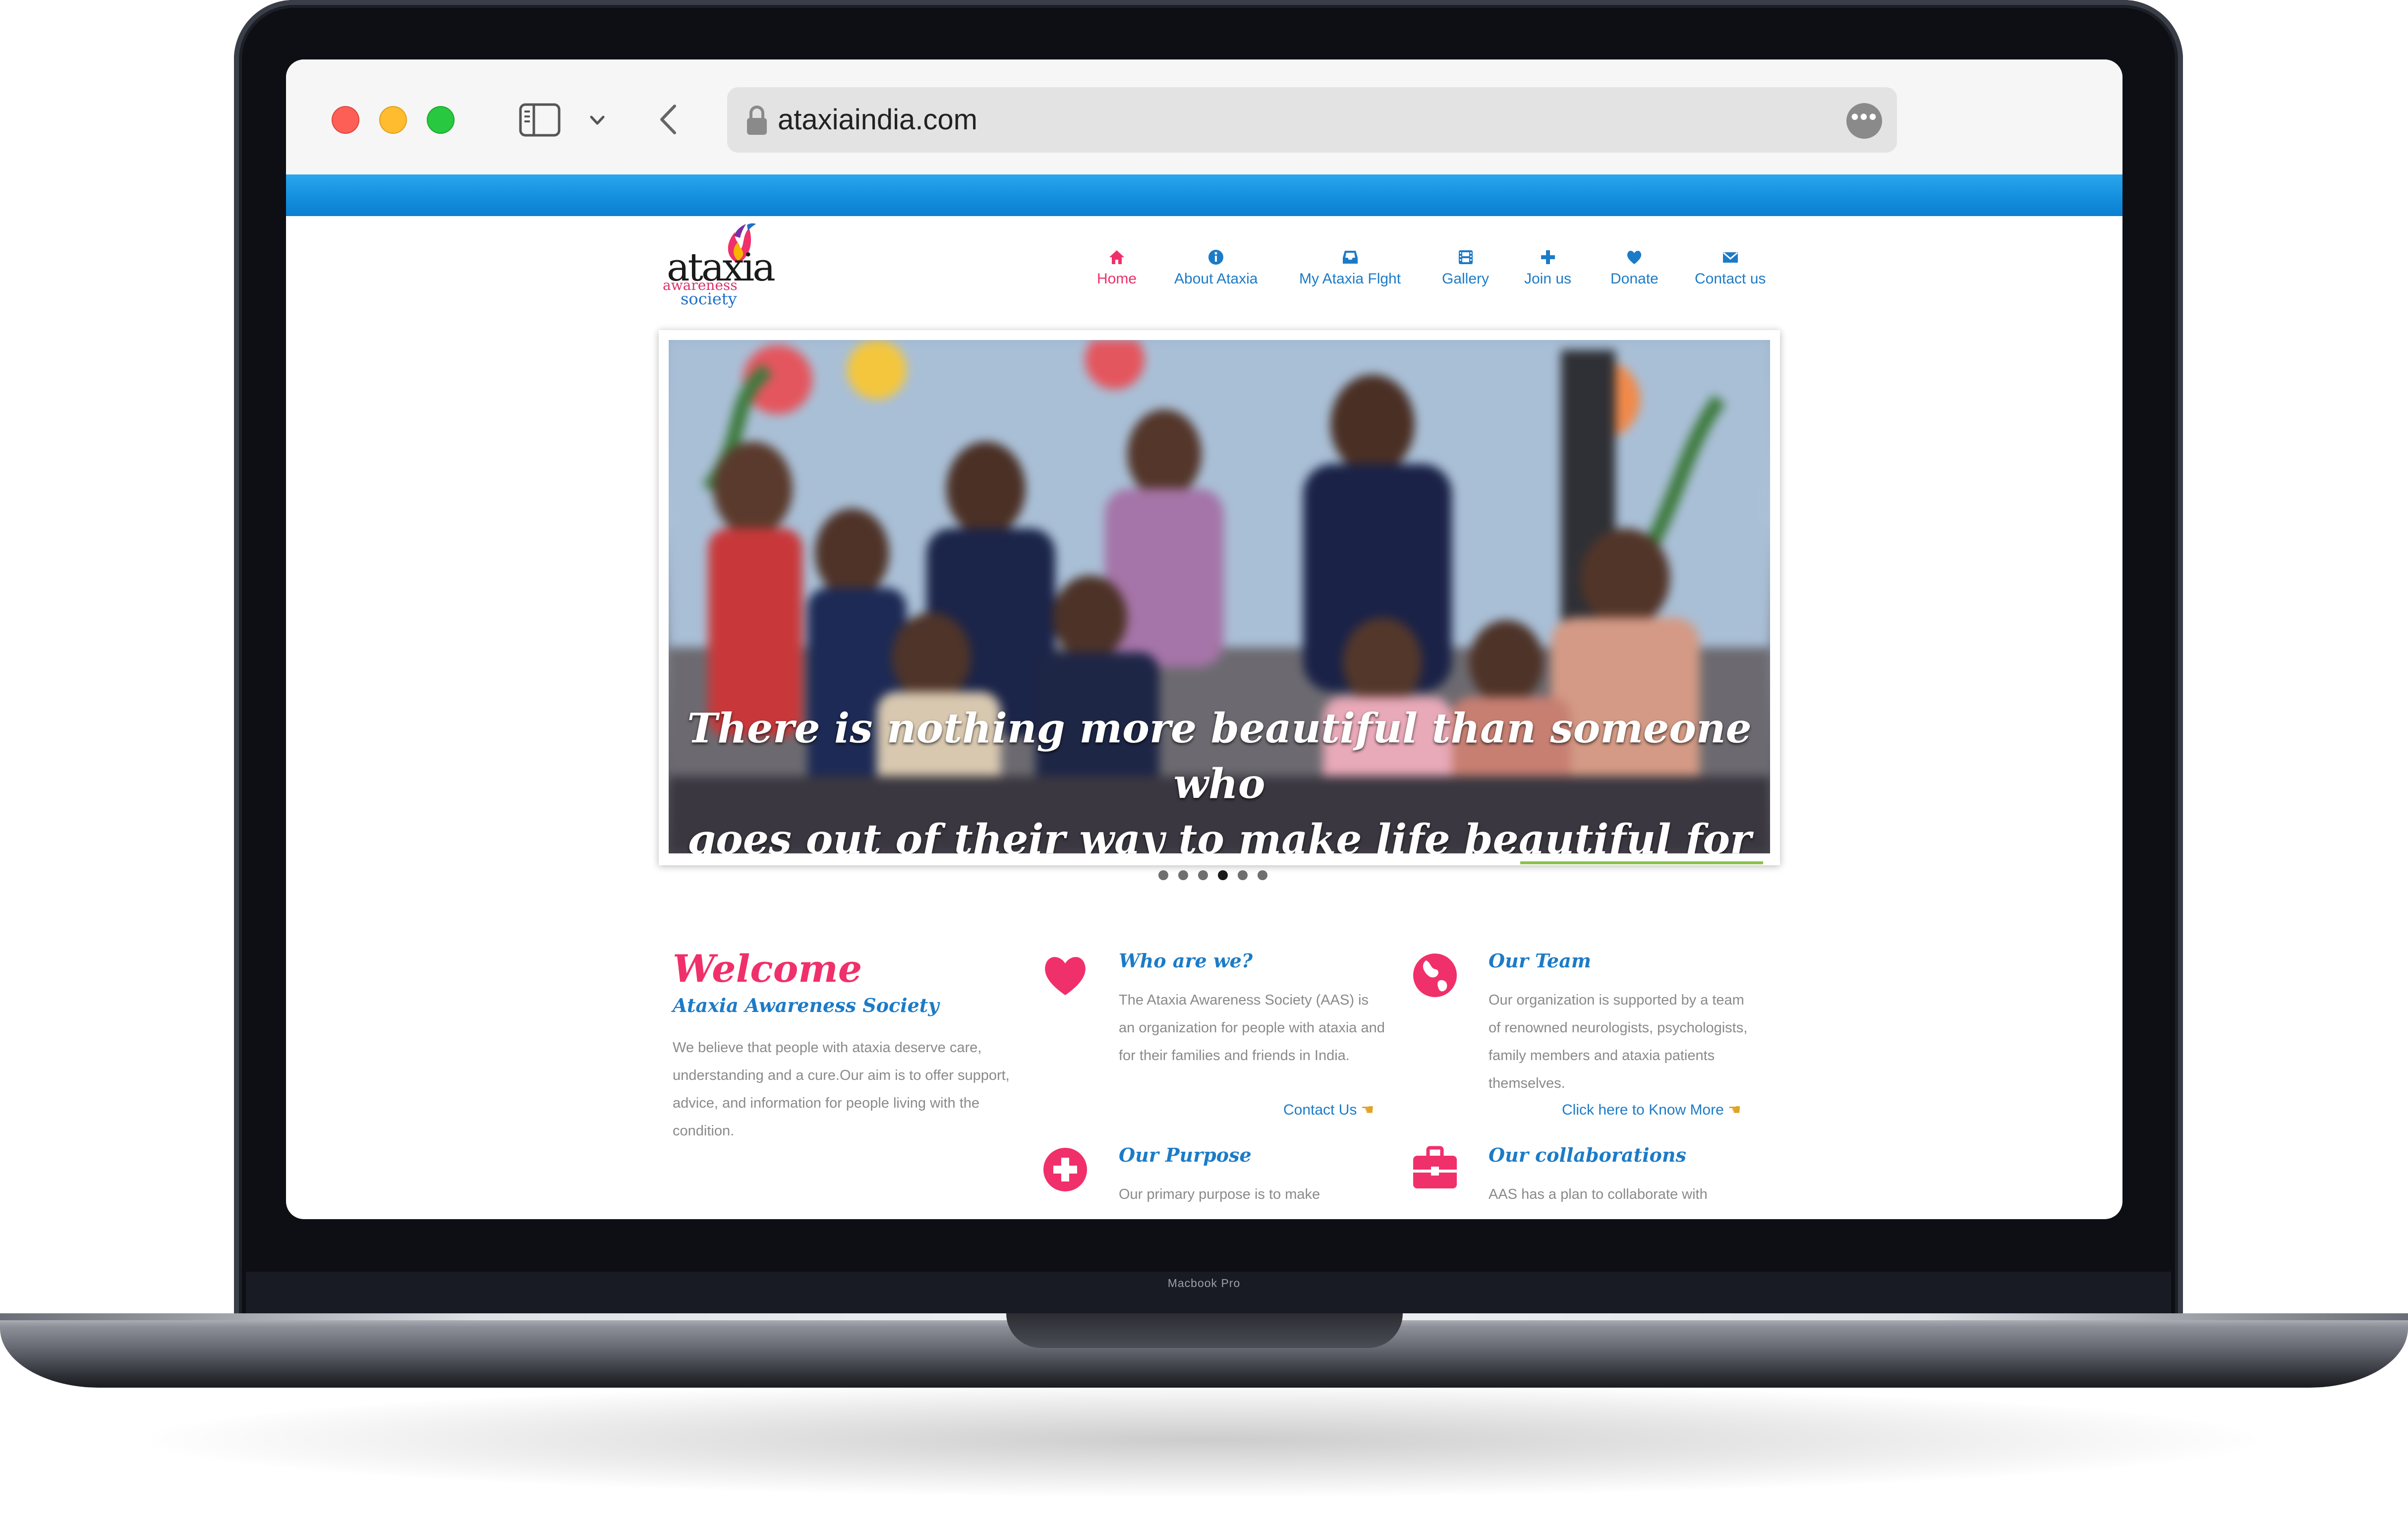 The image size is (2408, 1517). What do you see at coordinates (1435, 976) in the screenshot?
I see `globe-icon` at bounding box center [1435, 976].